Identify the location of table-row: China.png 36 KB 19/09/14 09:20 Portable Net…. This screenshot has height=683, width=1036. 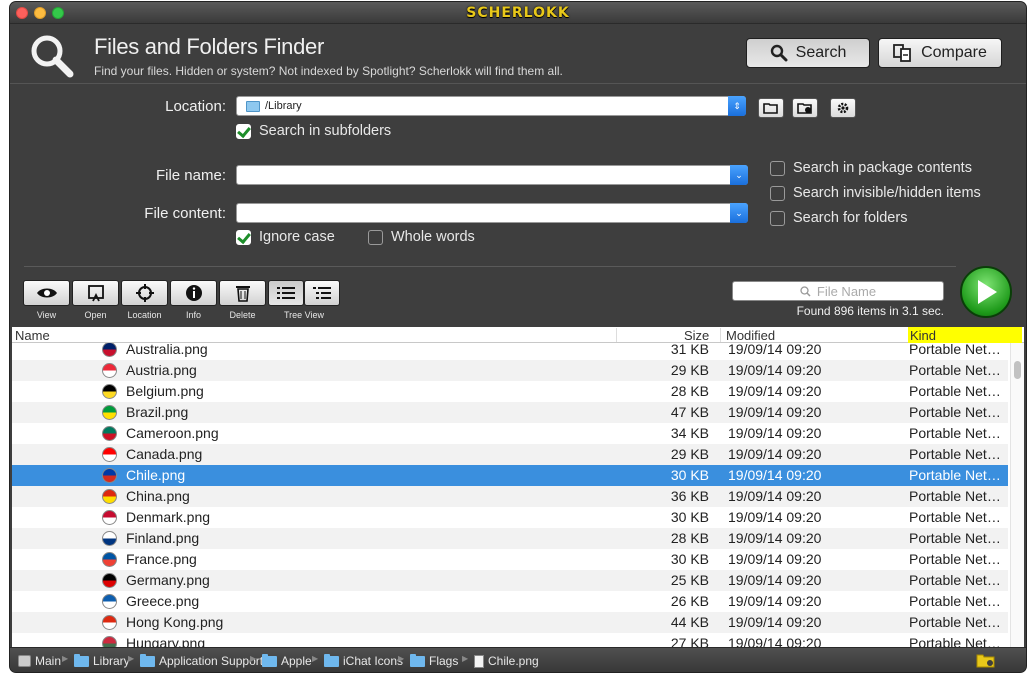
(510, 496).